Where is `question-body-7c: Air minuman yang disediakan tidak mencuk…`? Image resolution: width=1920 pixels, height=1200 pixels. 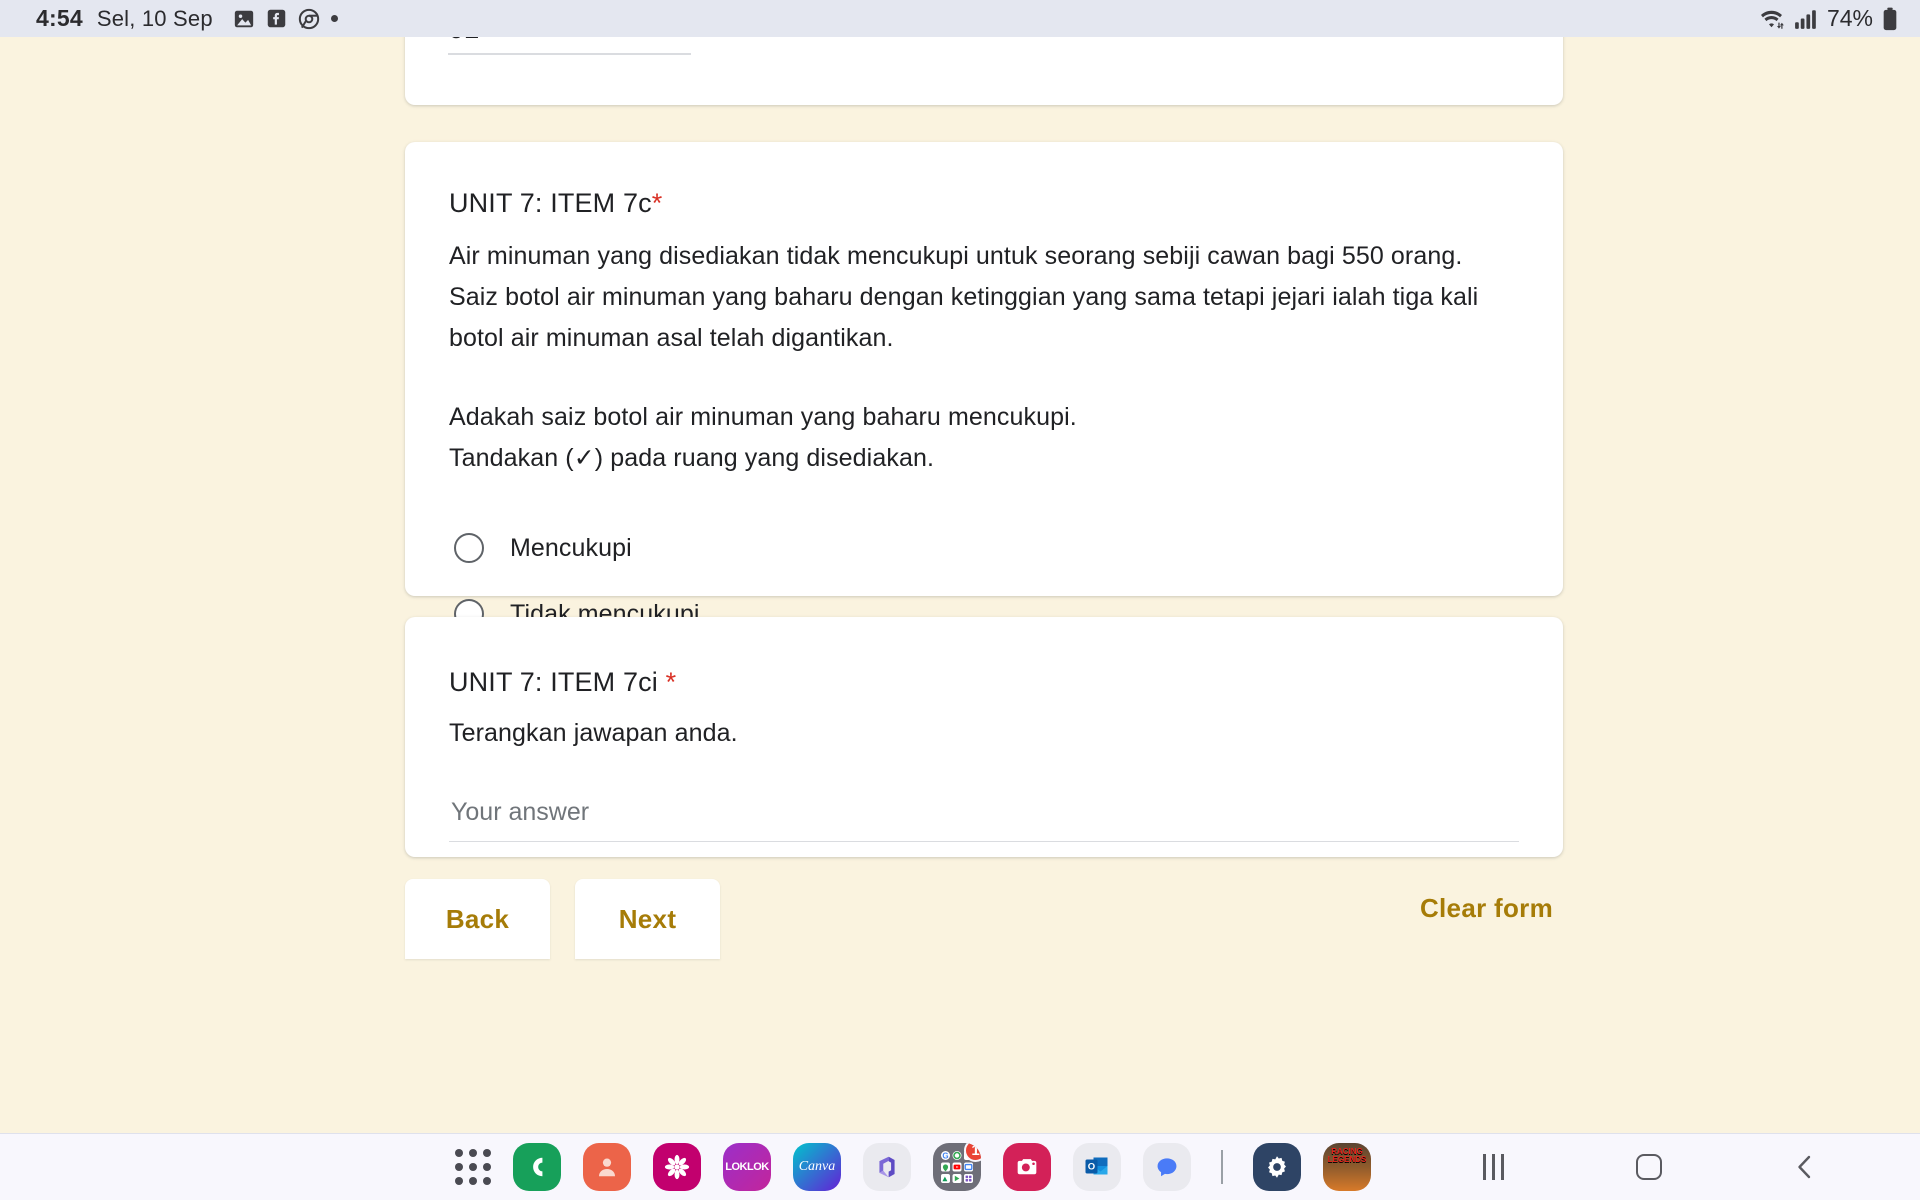 question-body-7c: Air minuman yang disediakan tidak mencuk… is located at coordinates (984, 357).